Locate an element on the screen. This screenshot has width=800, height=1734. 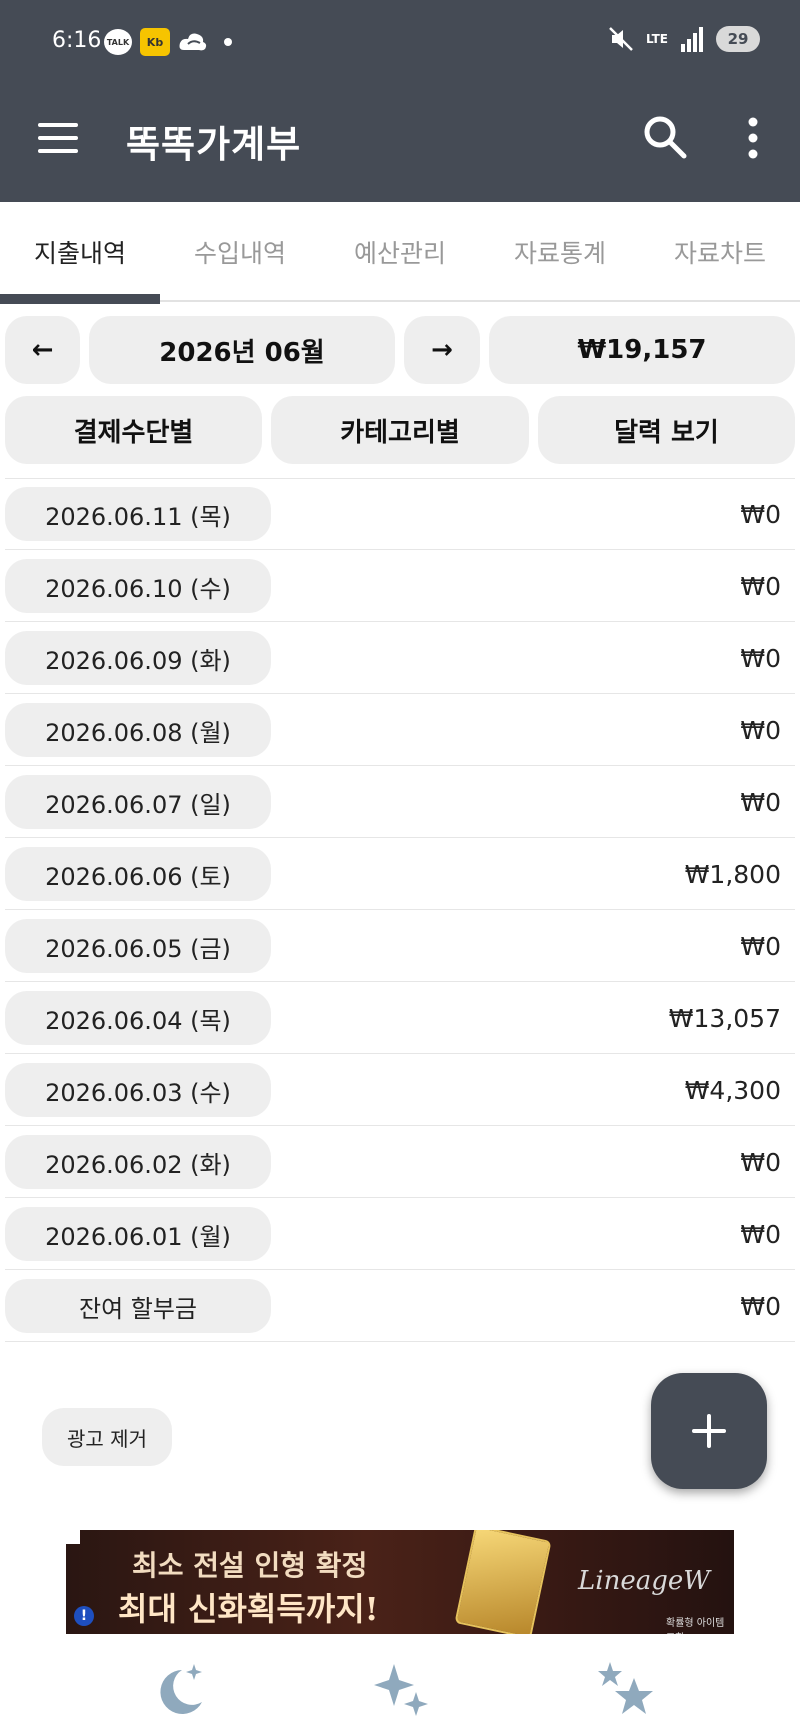
by-payment-method-button: 결제수단별 is located at coordinates (133, 430).